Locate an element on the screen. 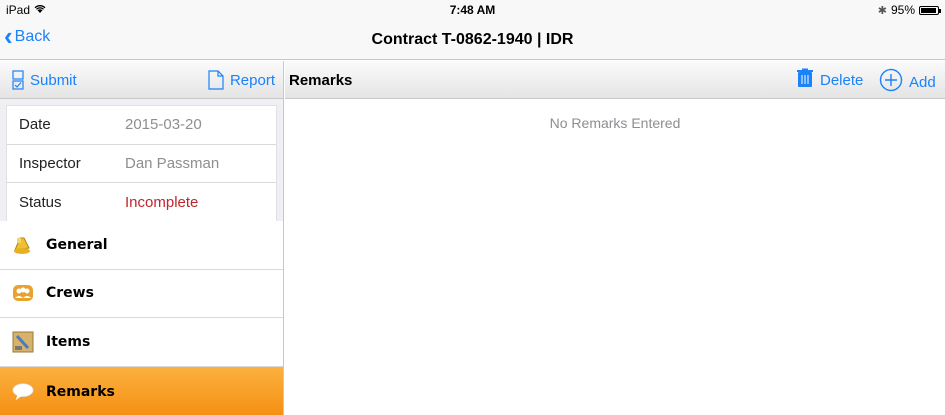  status-right: ✱ 95% is located at coordinates (909, 10).